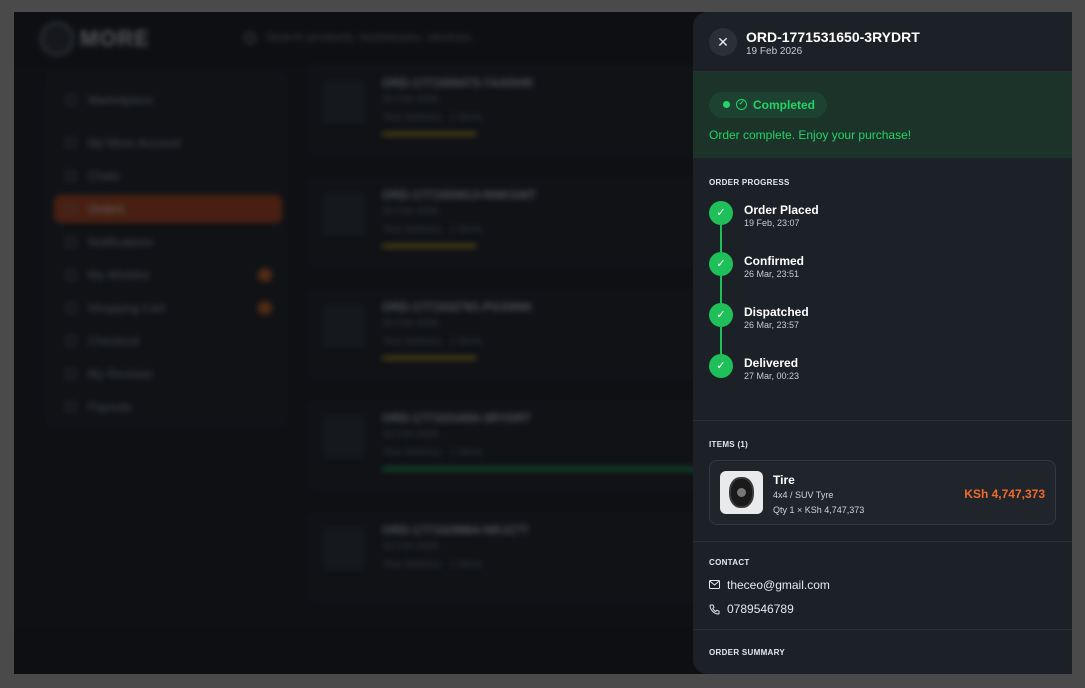  I want to click on contact-title: CONTACT, so click(729, 562).